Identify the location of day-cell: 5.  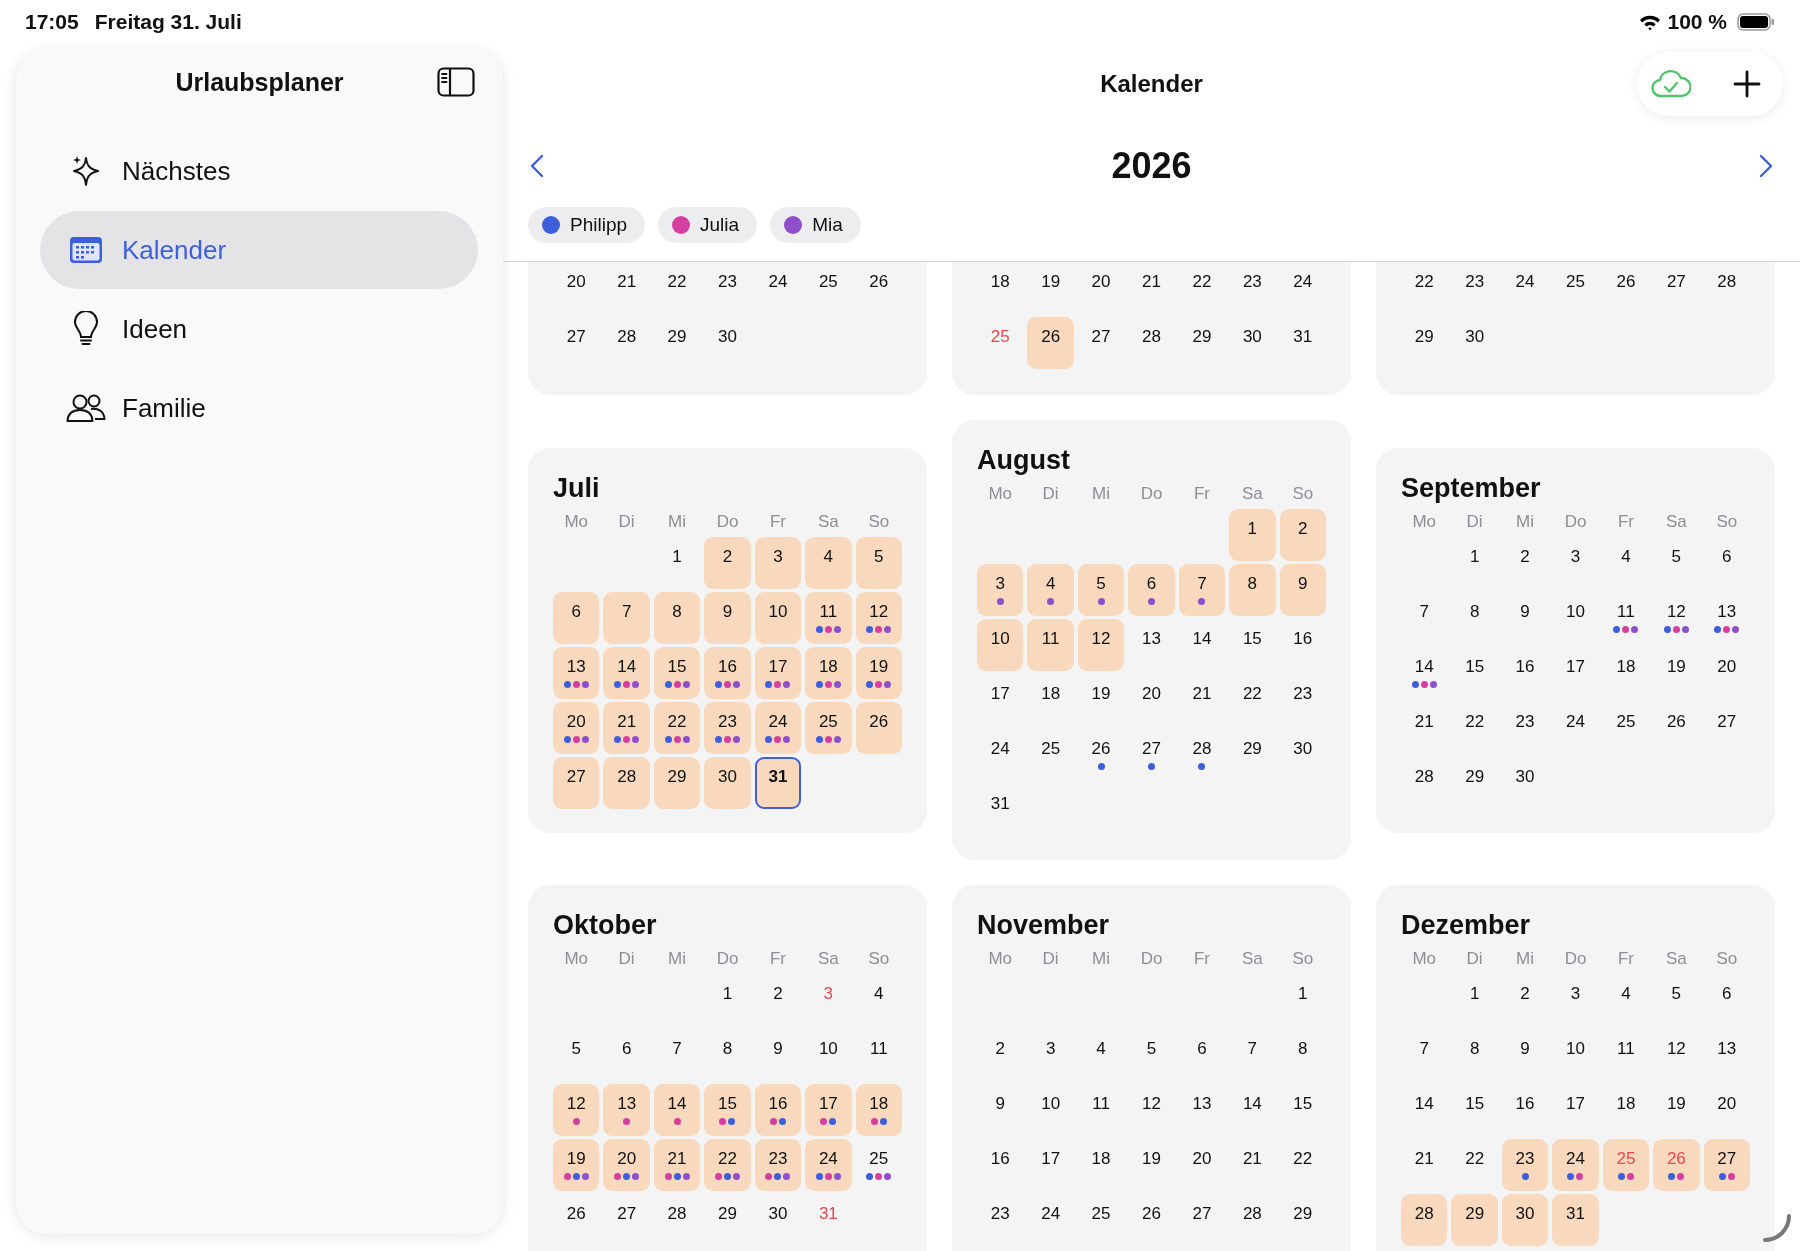
(1101, 590).